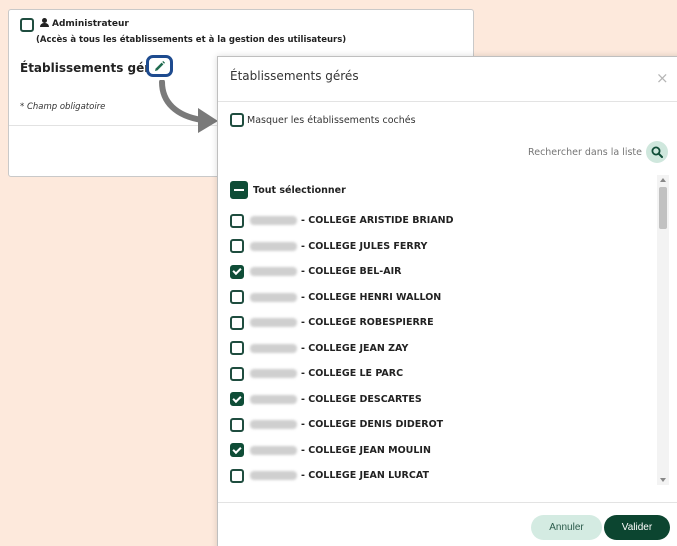 This screenshot has height=546, width=677. I want to click on scroll-down-icon, so click(663, 480).